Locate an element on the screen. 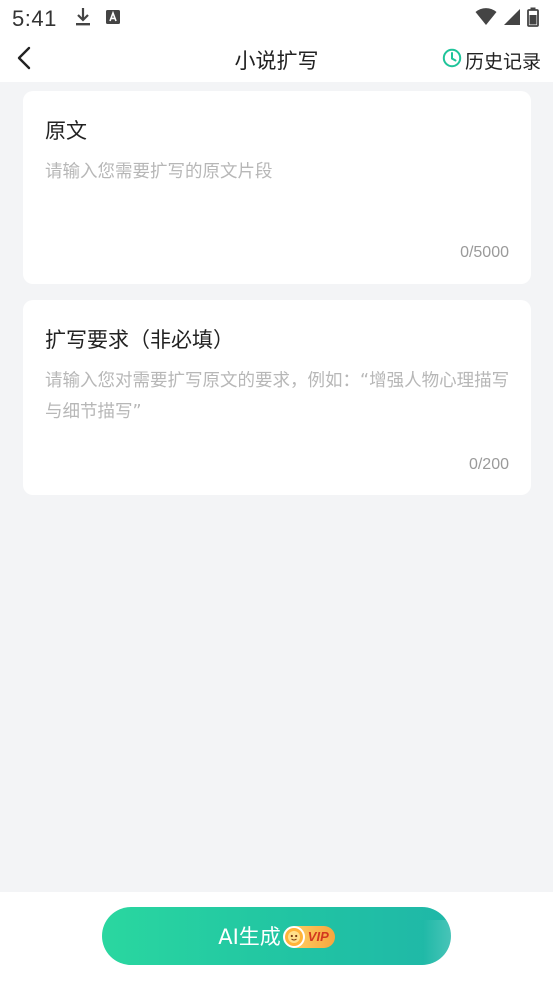 Image resolution: width=553 pixels, height=983 pixels. page-title: 小说扩写 is located at coordinates (276, 61).